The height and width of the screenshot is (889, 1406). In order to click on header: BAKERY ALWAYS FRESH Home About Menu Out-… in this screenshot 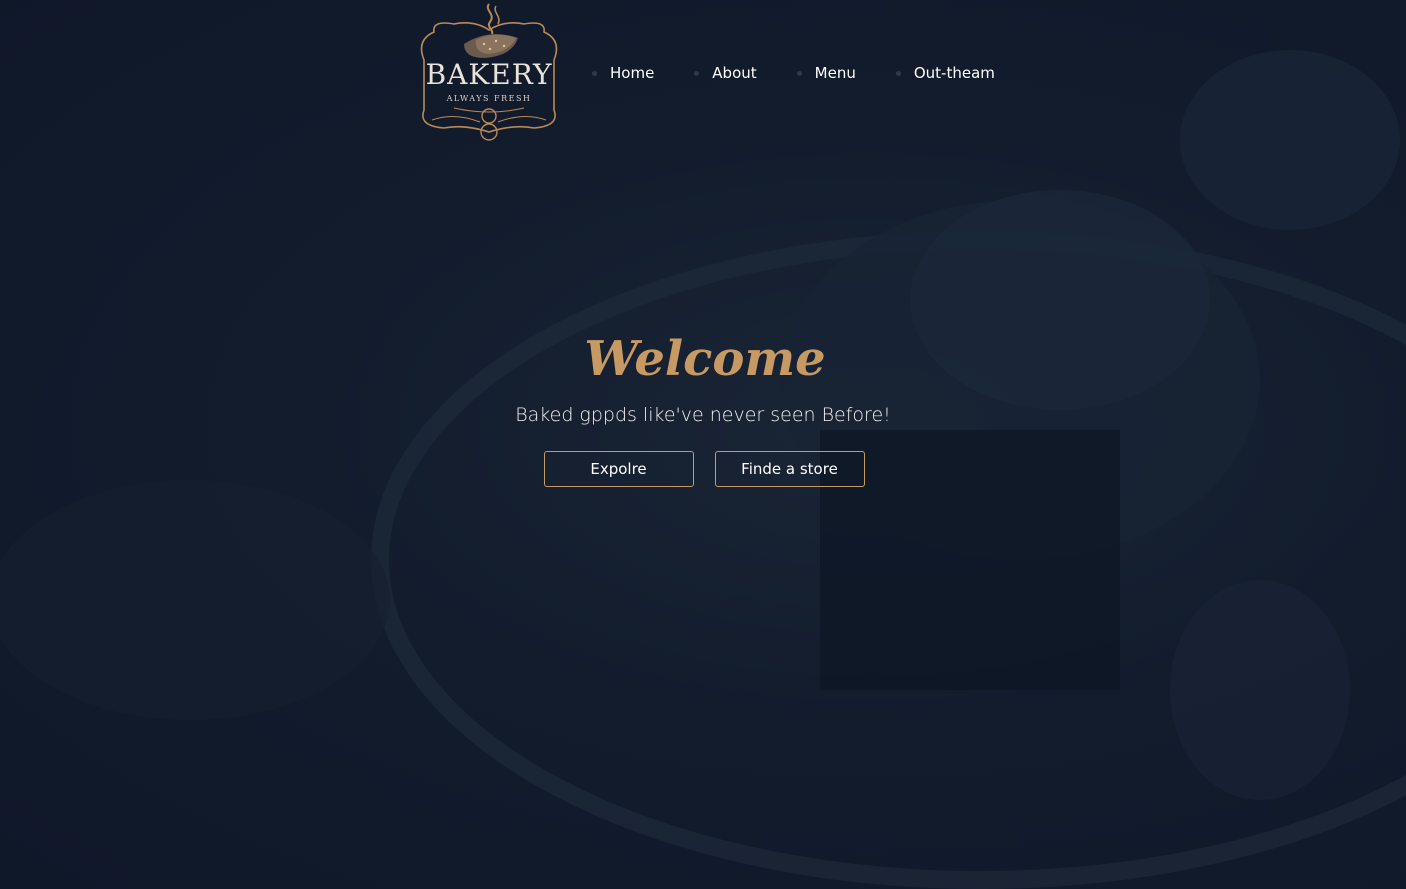, I will do `click(724, 75)`.